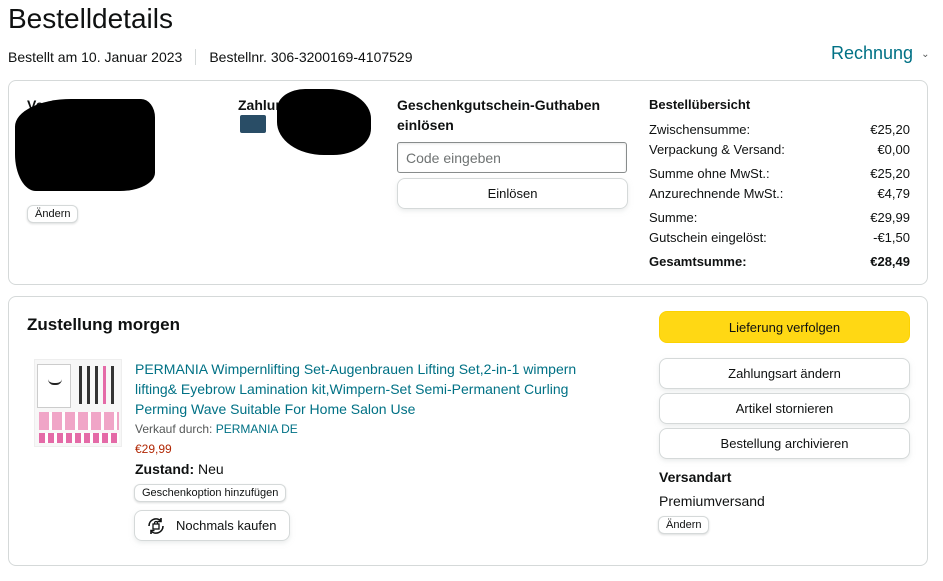 The width and height of the screenshot is (943, 581). Describe the element at coordinates (708, 237) in the screenshot. I see `summary-label: Gutschein eingelöst:` at that location.